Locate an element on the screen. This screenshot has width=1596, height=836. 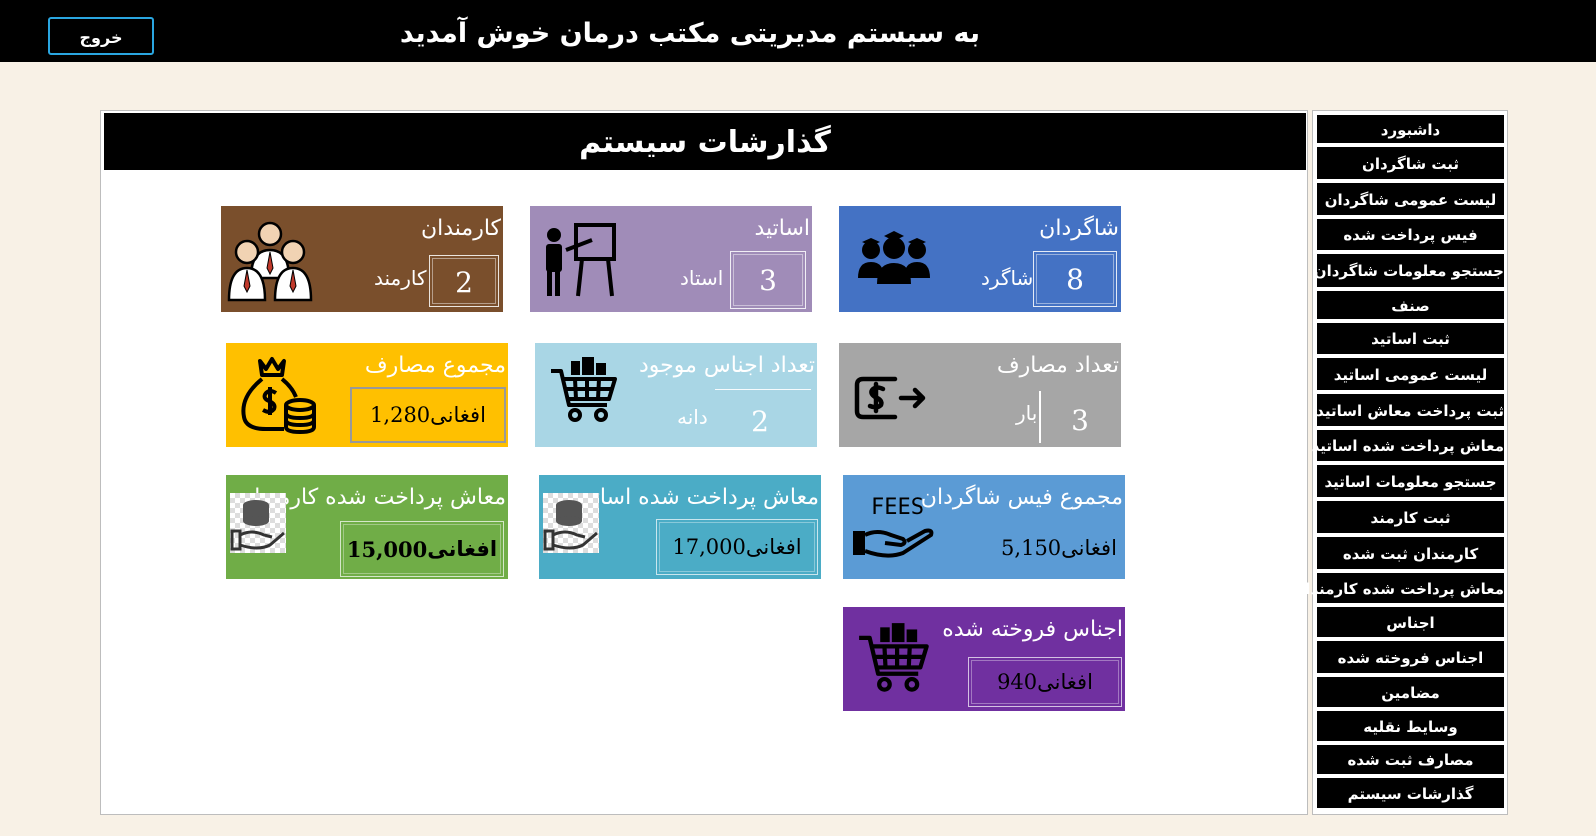
dollar-out-icon is located at coordinates (890, 398).